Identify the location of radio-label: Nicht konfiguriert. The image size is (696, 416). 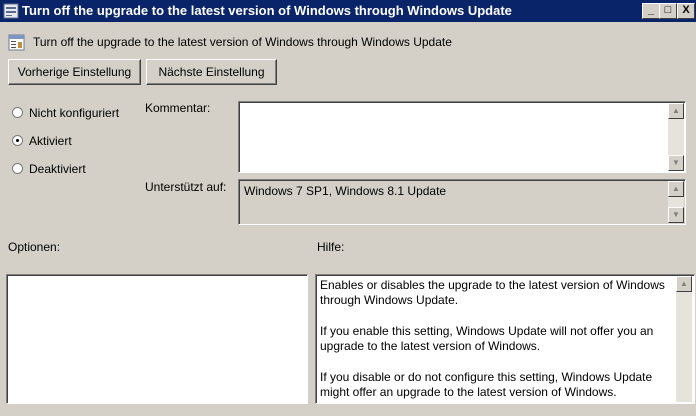
(74, 113).